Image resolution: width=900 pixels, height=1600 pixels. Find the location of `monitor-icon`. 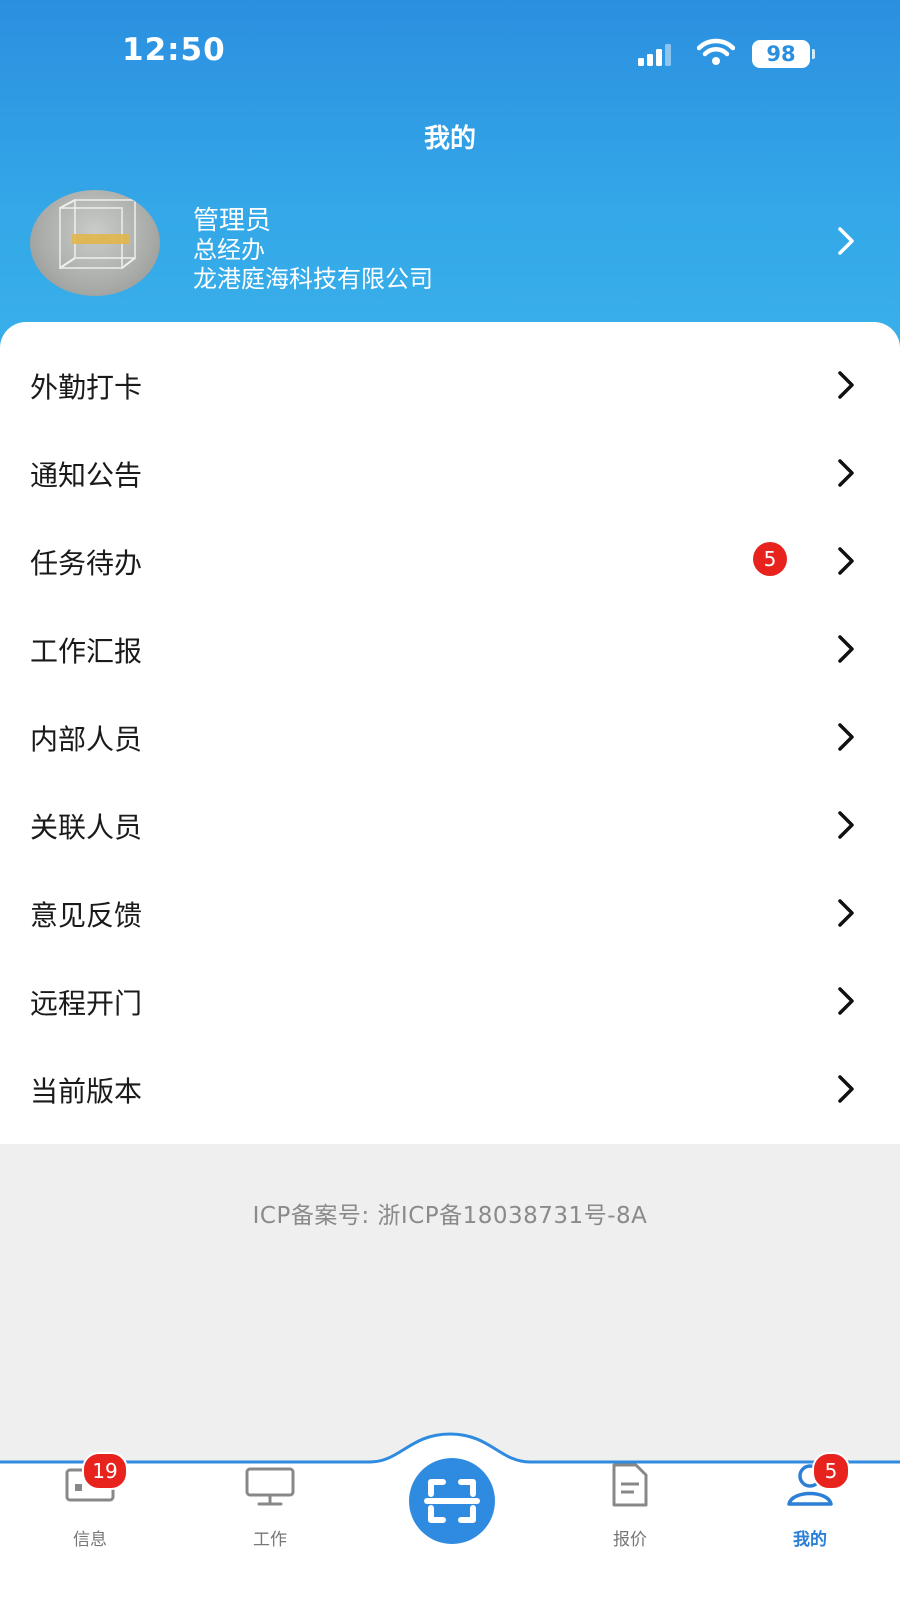

monitor-icon is located at coordinates (270, 1486).